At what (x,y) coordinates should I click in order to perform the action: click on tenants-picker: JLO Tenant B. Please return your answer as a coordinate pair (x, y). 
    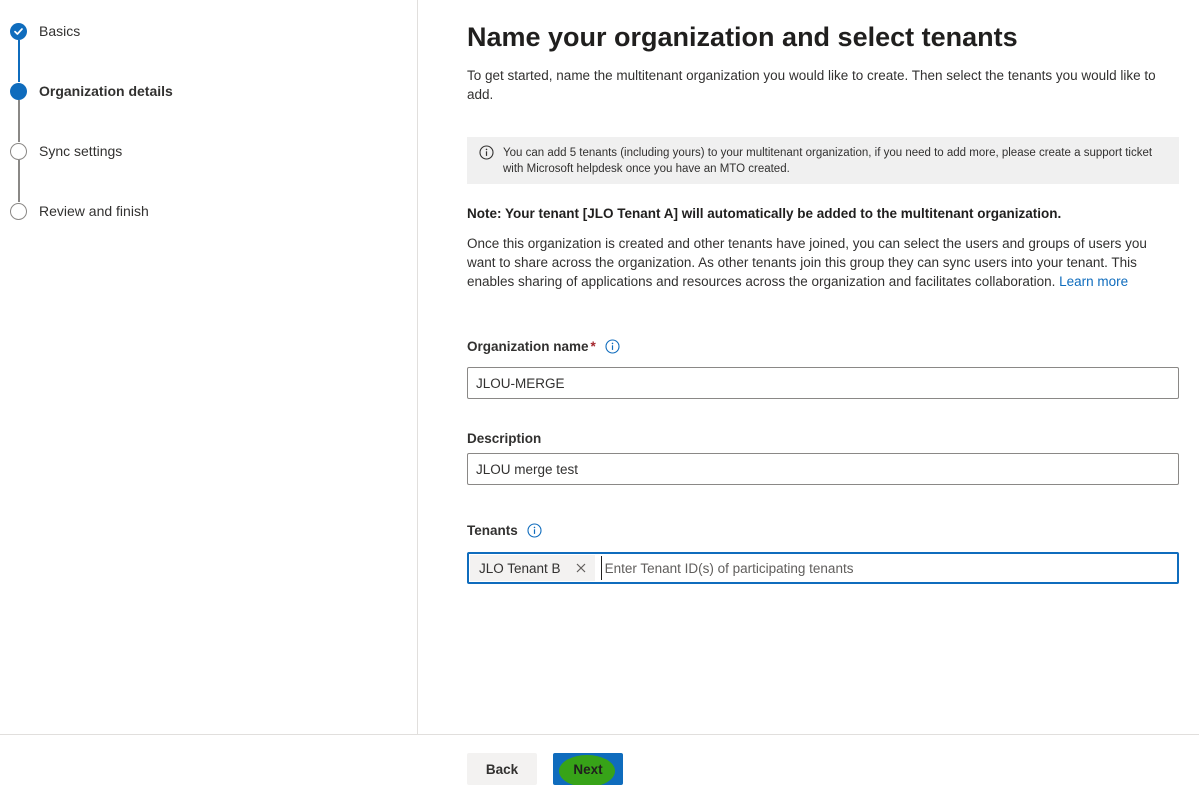
    Looking at the image, I should click on (823, 568).